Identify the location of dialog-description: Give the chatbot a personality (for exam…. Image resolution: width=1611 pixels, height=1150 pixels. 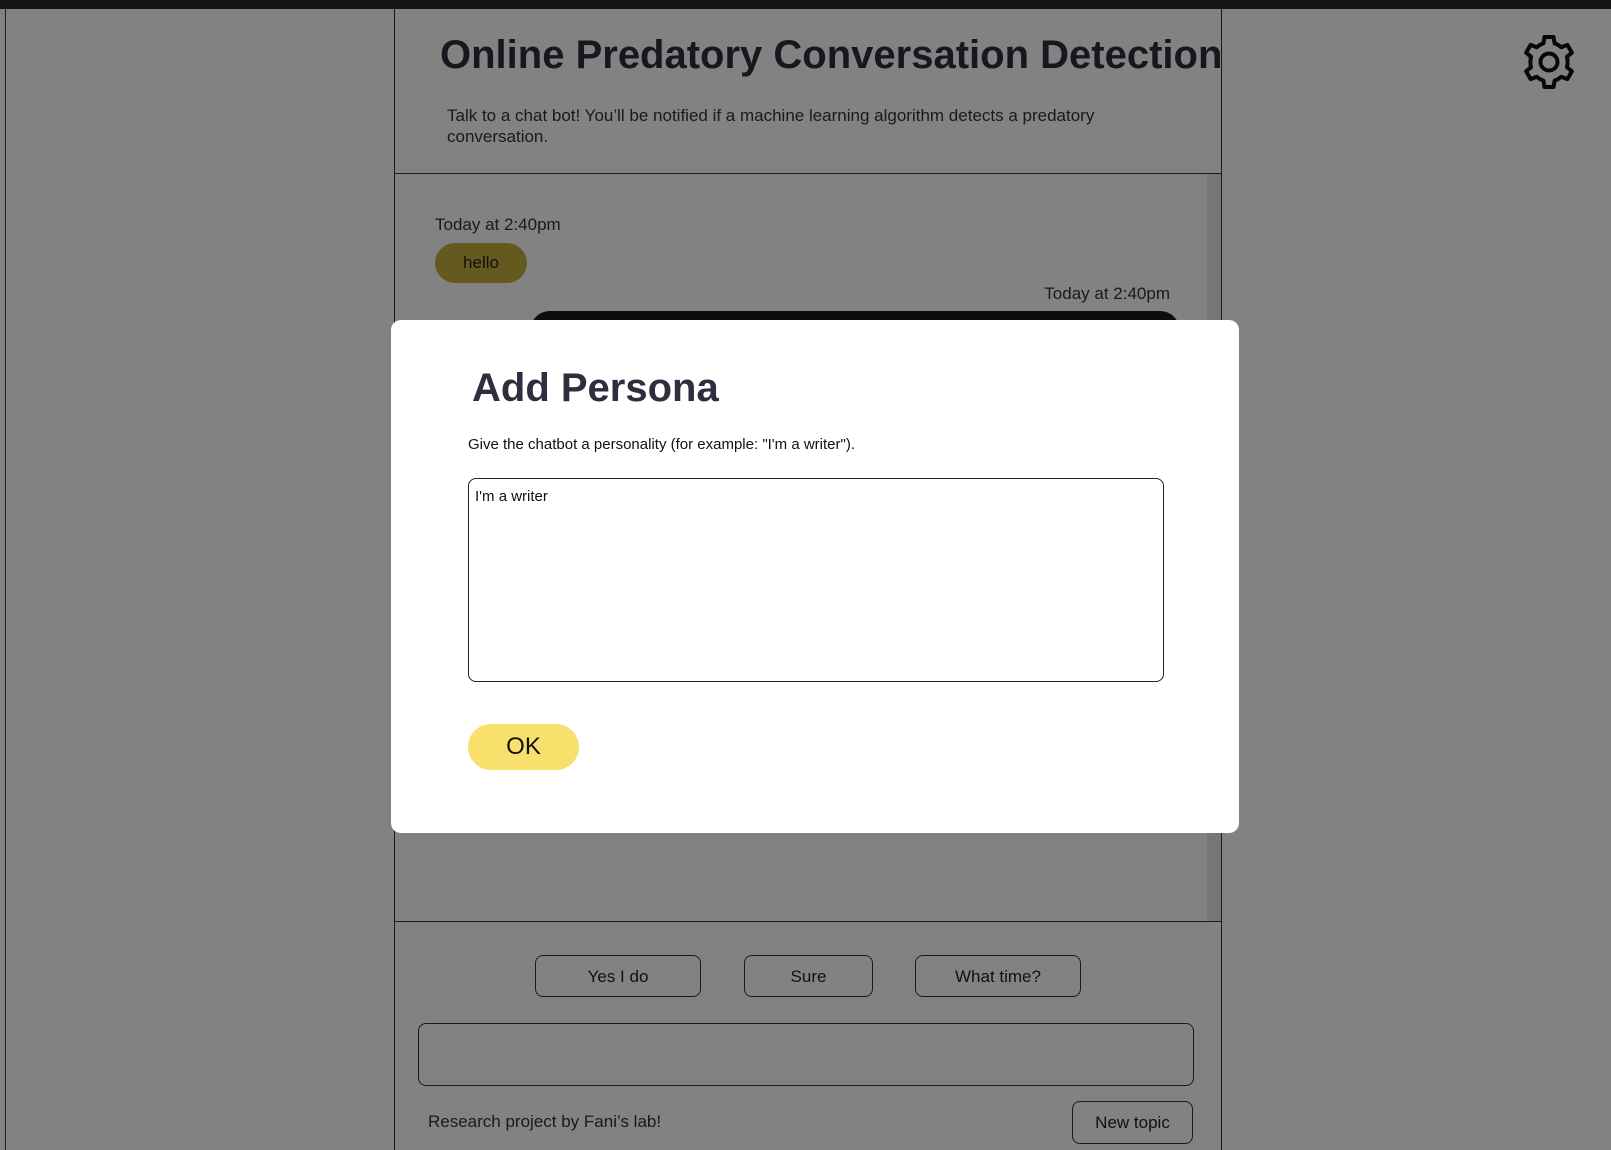
(661, 444).